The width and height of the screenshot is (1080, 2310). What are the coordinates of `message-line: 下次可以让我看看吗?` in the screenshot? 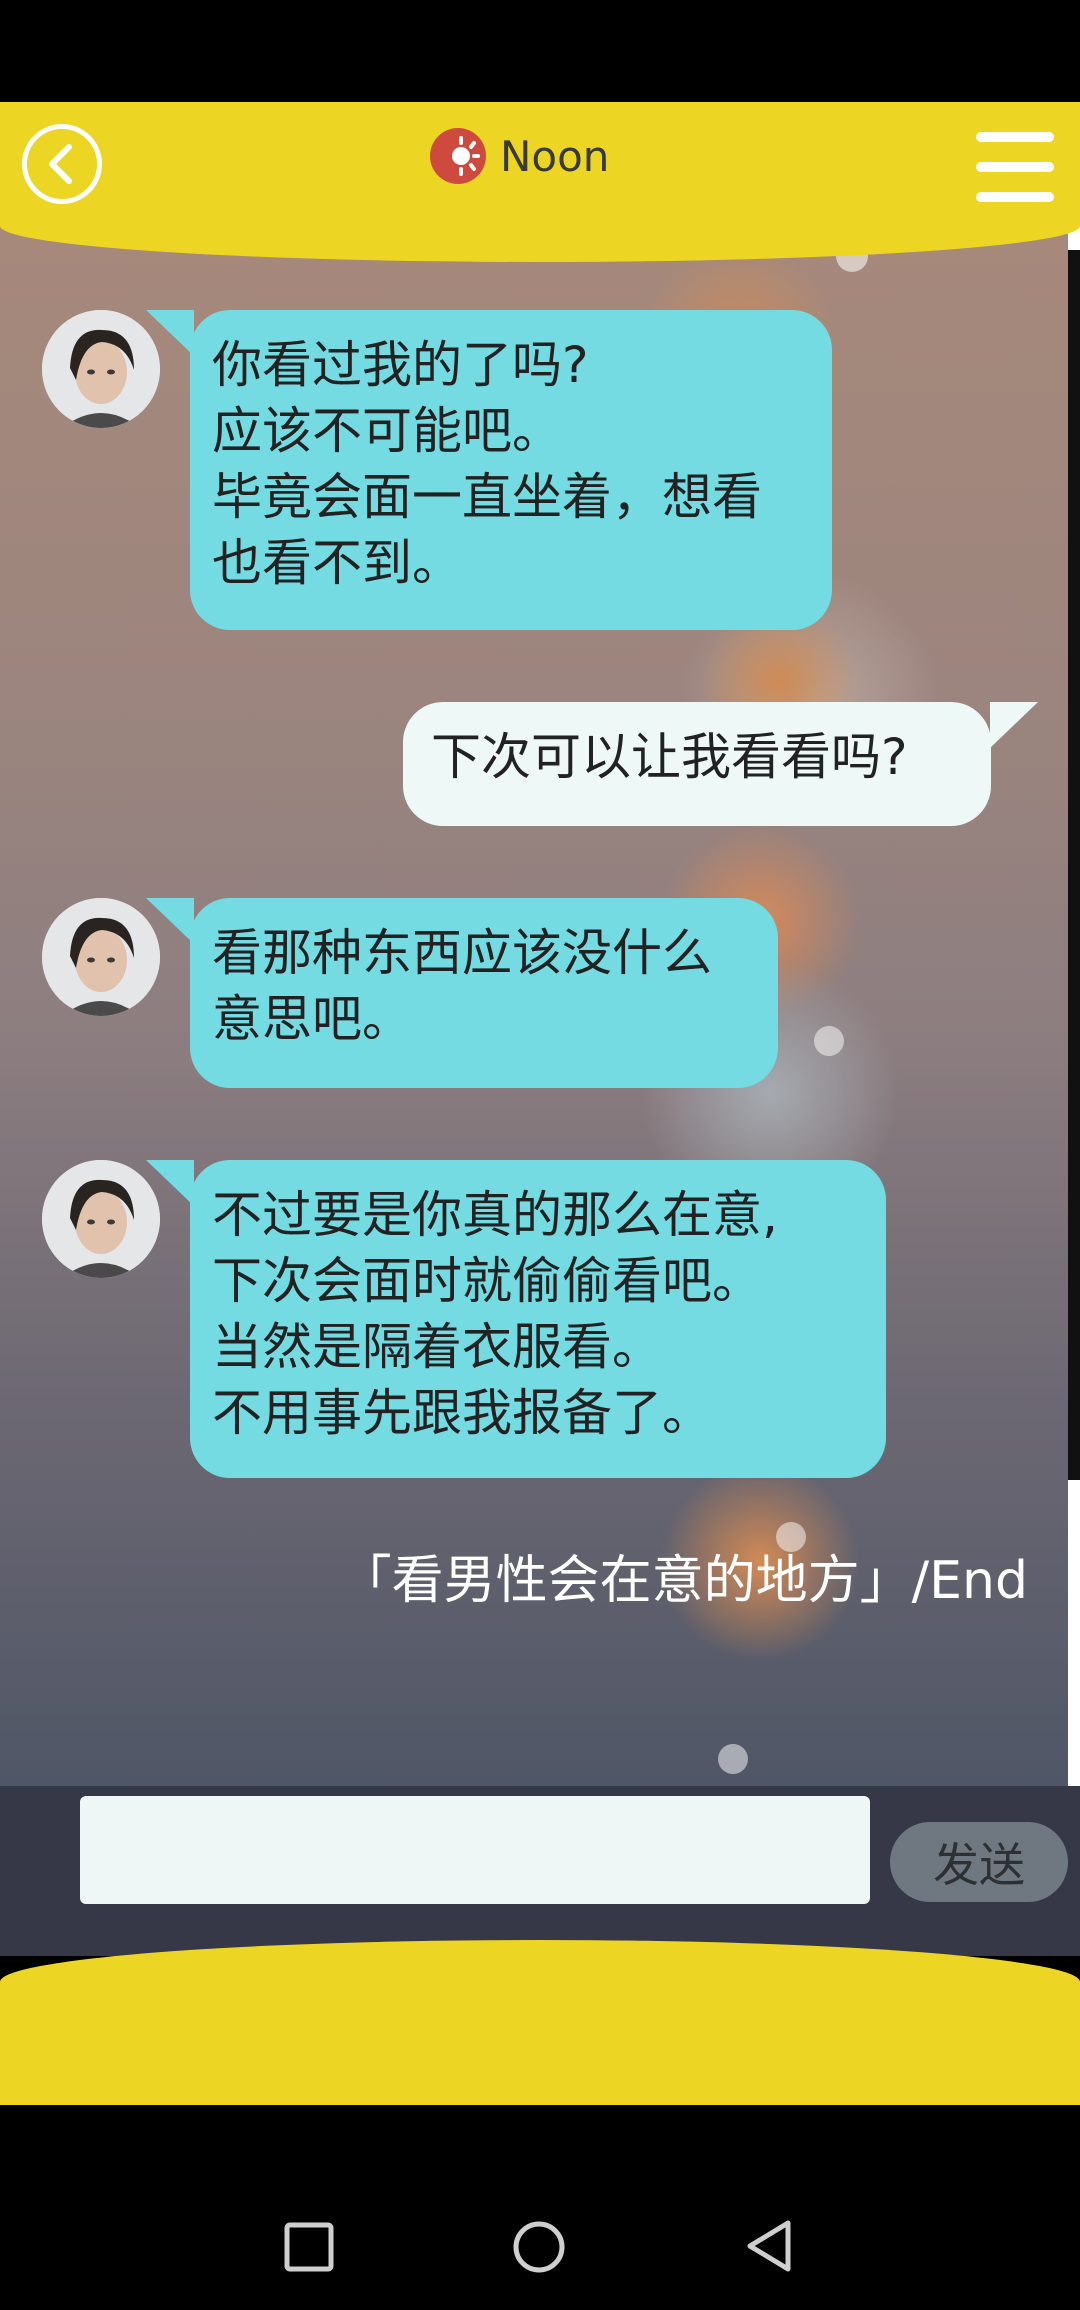 It's located at (669, 757).